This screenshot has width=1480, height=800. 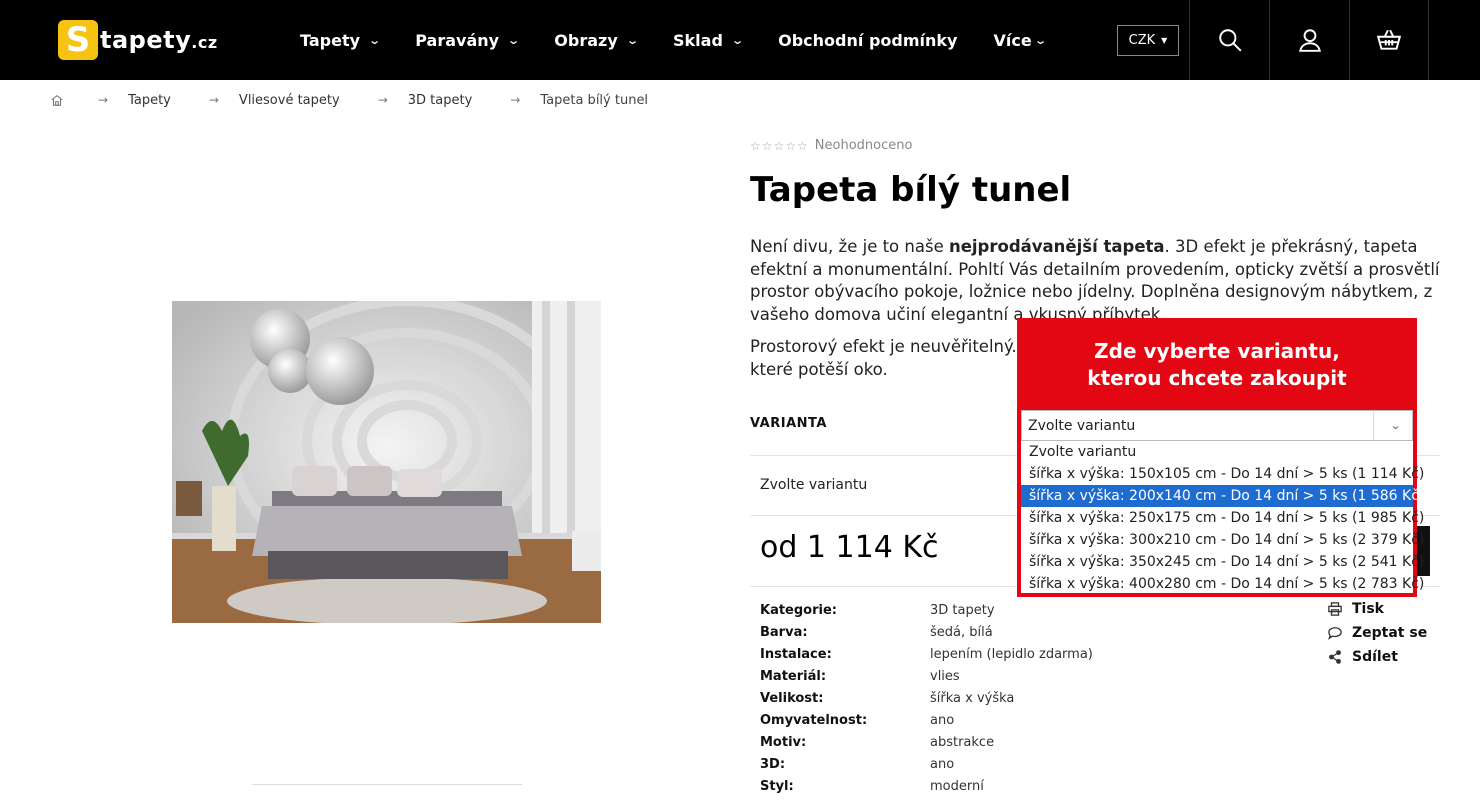 What do you see at coordinates (877, 610) in the screenshot?
I see `param-row: Kategorie: 3D tapety` at bounding box center [877, 610].